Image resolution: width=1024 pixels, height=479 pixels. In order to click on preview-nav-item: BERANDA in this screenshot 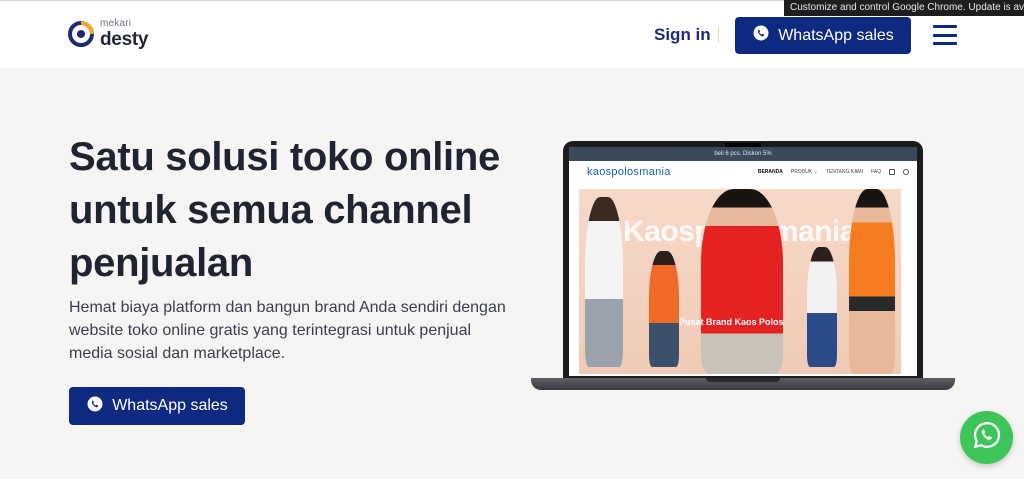, I will do `click(770, 172)`.